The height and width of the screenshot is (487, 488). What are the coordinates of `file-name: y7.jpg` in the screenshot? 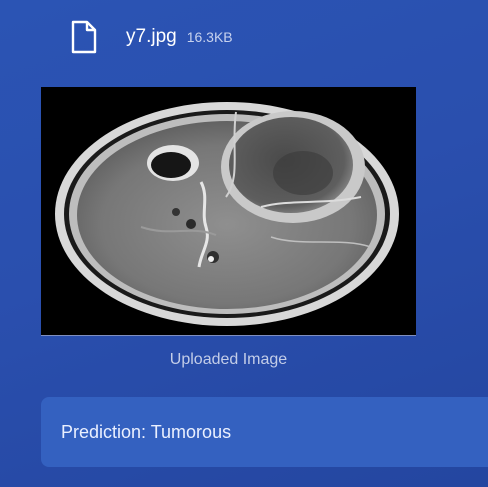 It's located at (151, 36).